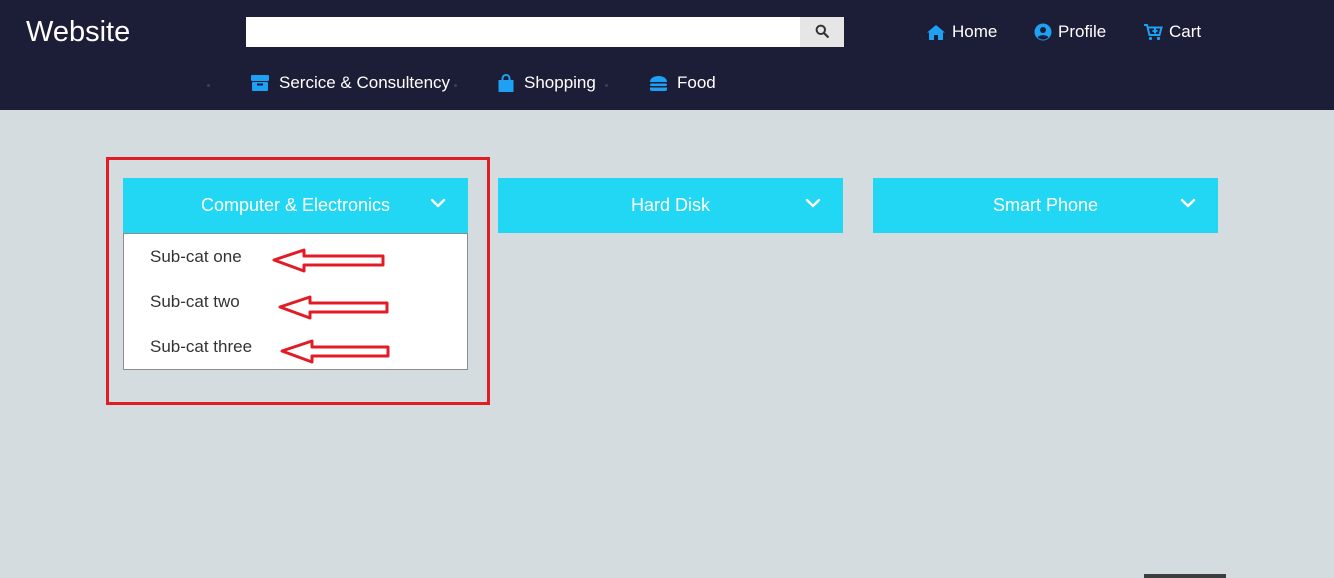 Image resolution: width=1334 pixels, height=578 pixels. I want to click on nav-cart-label: Cart, so click(1185, 31).